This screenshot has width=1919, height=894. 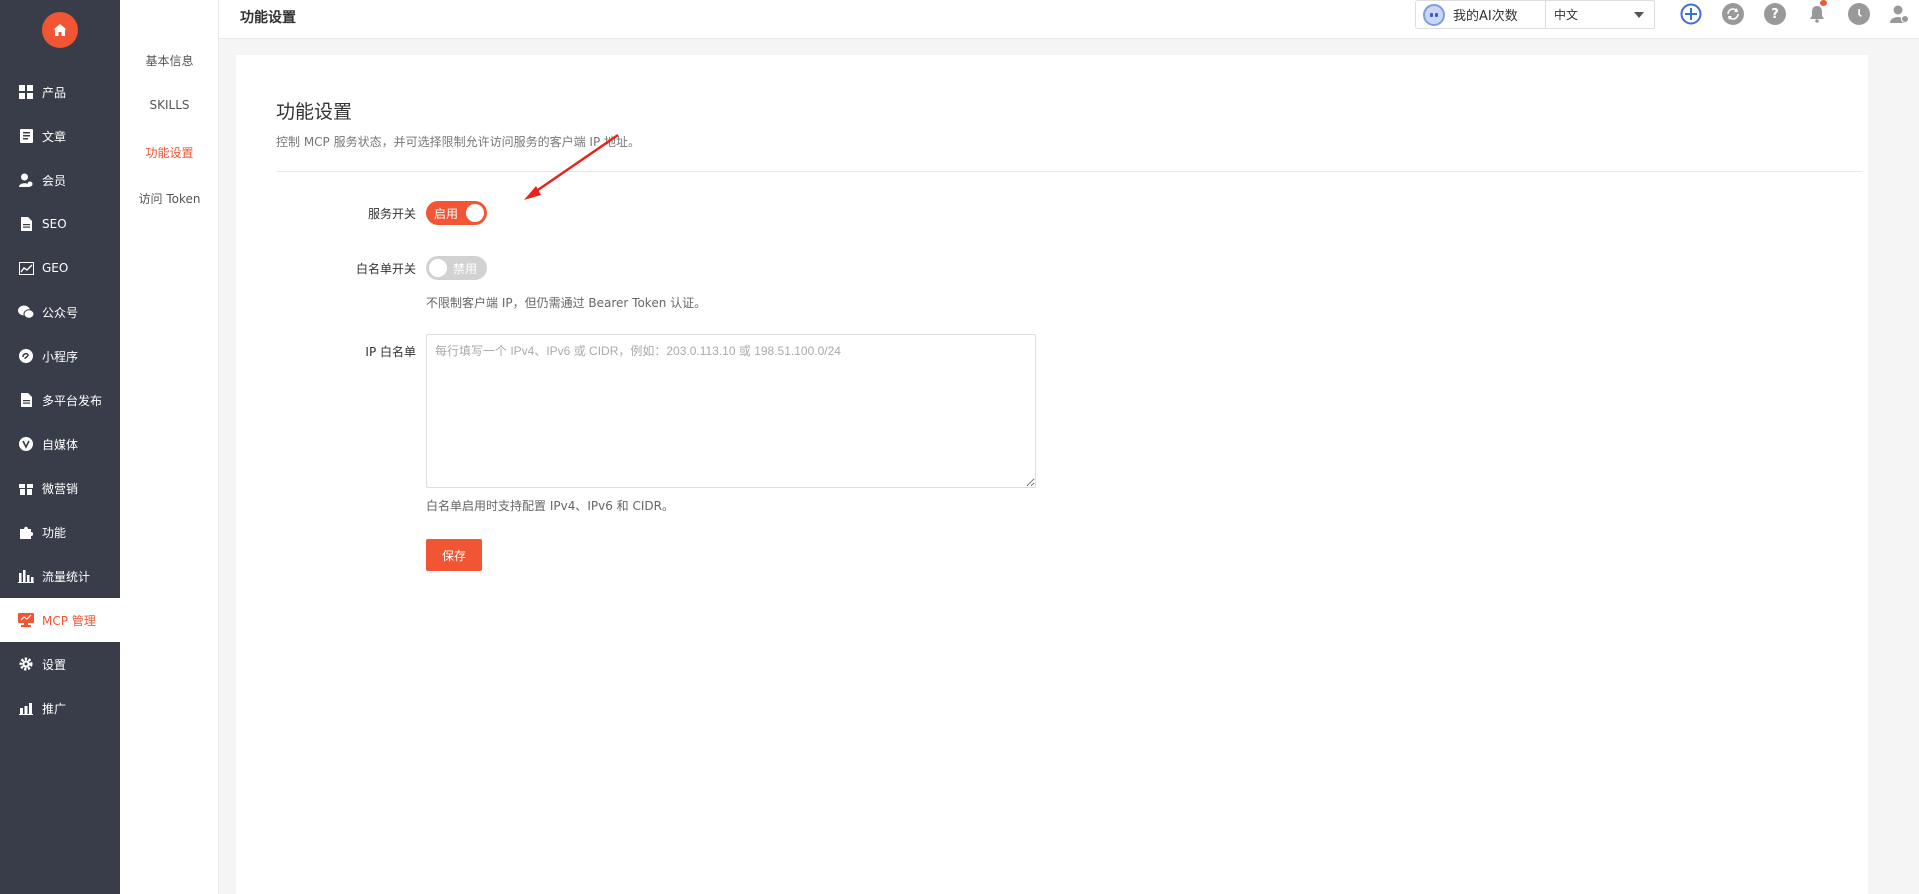 What do you see at coordinates (1639, 15) in the screenshot?
I see `caret-down-icon` at bounding box center [1639, 15].